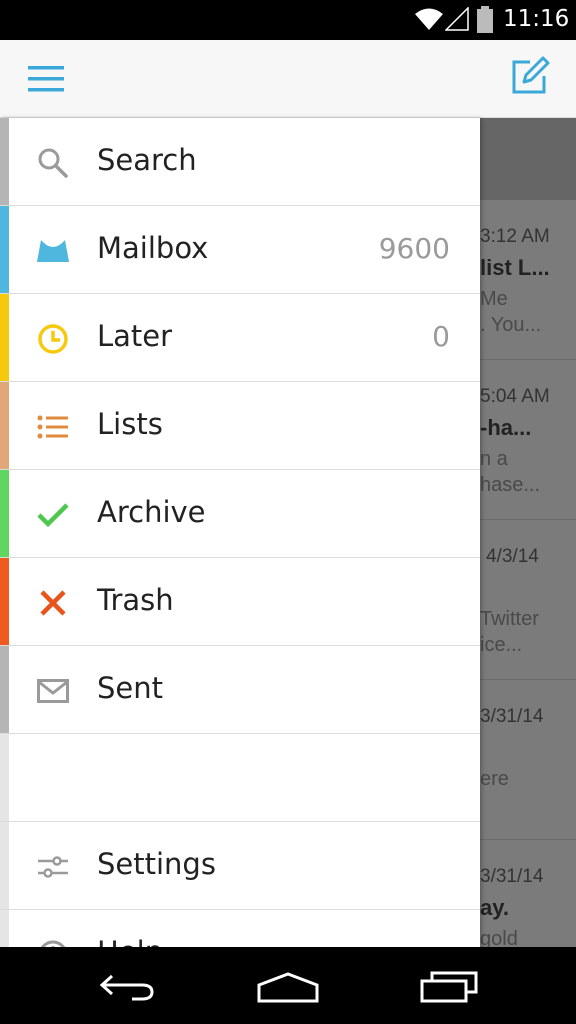  What do you see at coordinates (240, 250) in the screenshot?
I see `drawer-item-mailbox: Mailbox 9600` at bounding box center [240, 250].